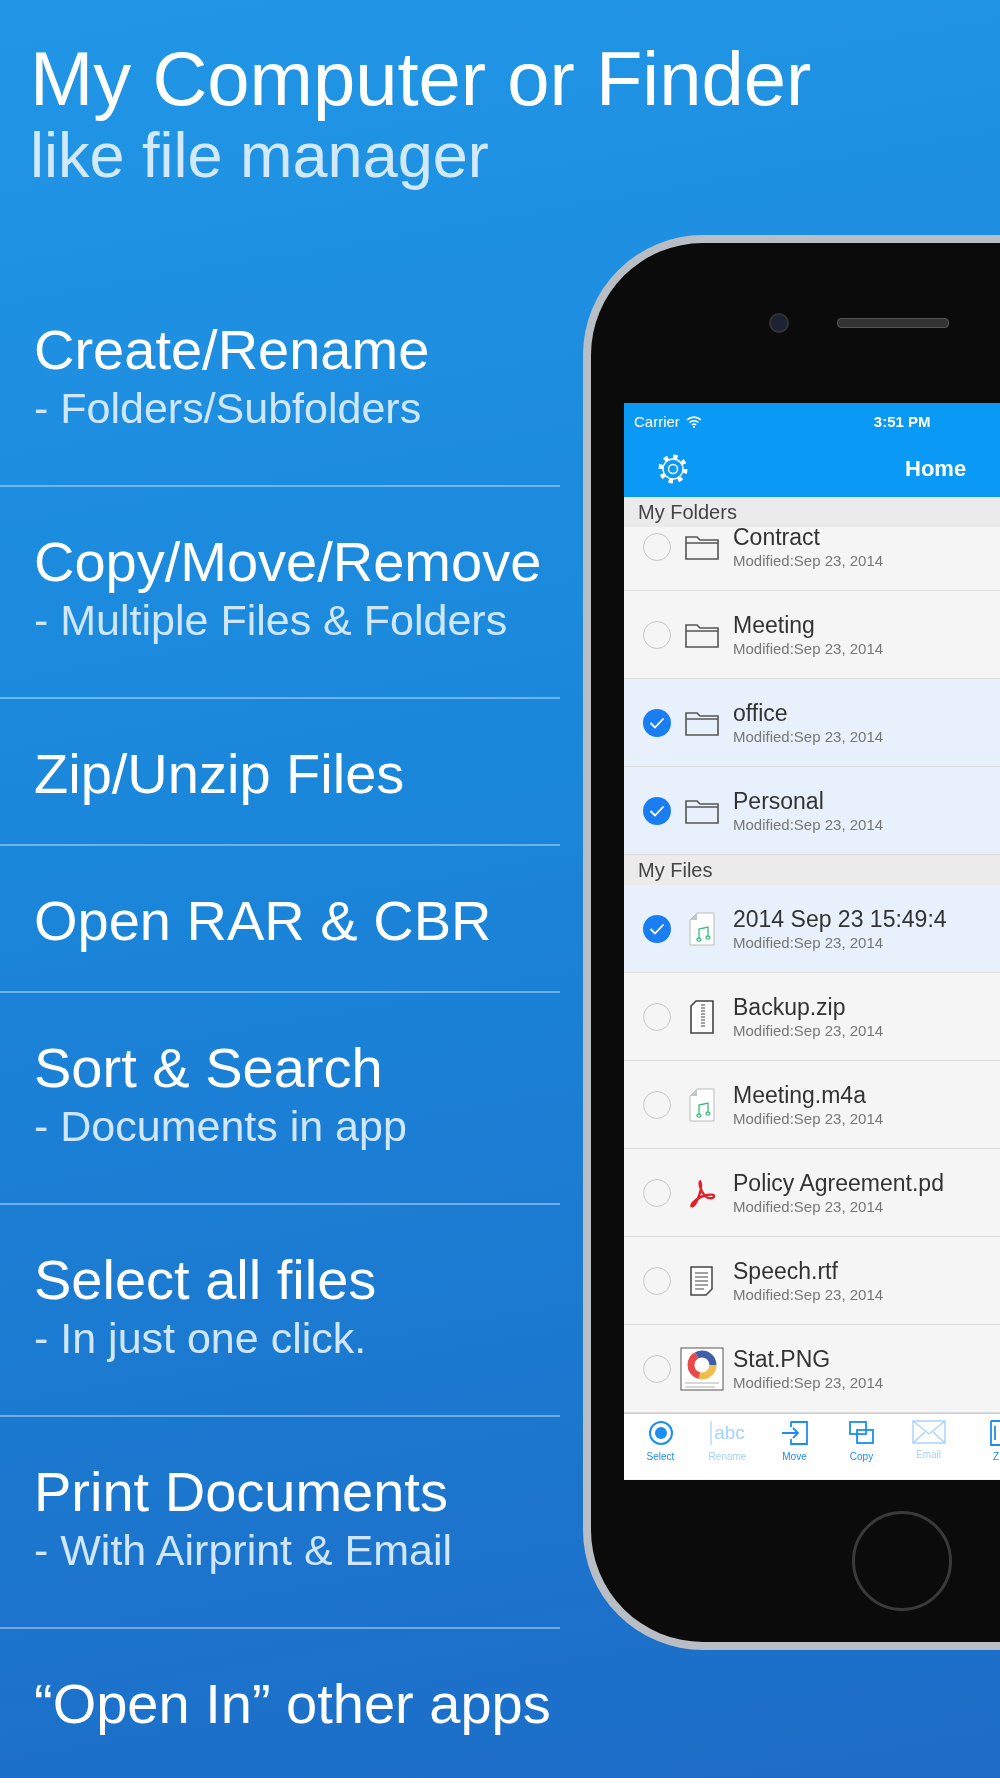 This screenshot has width=1000, height=1778. What do you see at coordinates (779, 800) in the screenshot?
I see `file-name: Personal` at bounding box center [779, 800].